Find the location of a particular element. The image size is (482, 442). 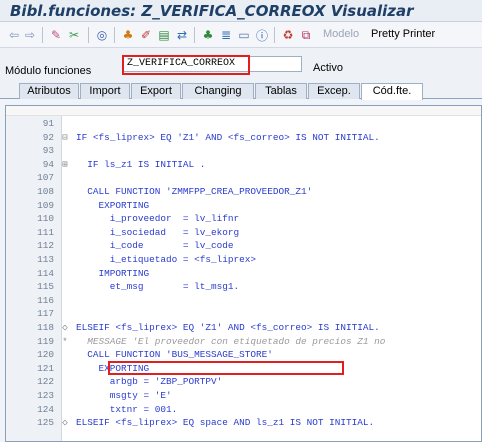

tab-codigo-fuente: Cód.fte. is located at coordinates (392, 91).